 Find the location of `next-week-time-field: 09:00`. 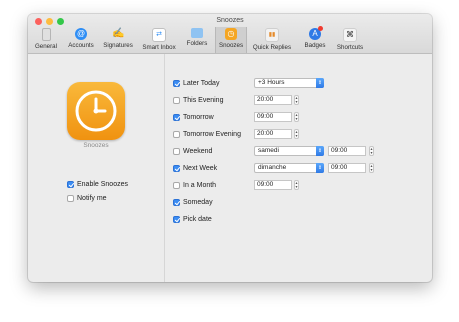

next-week-time-field: 09:00 is located at coordinates (347, 168).